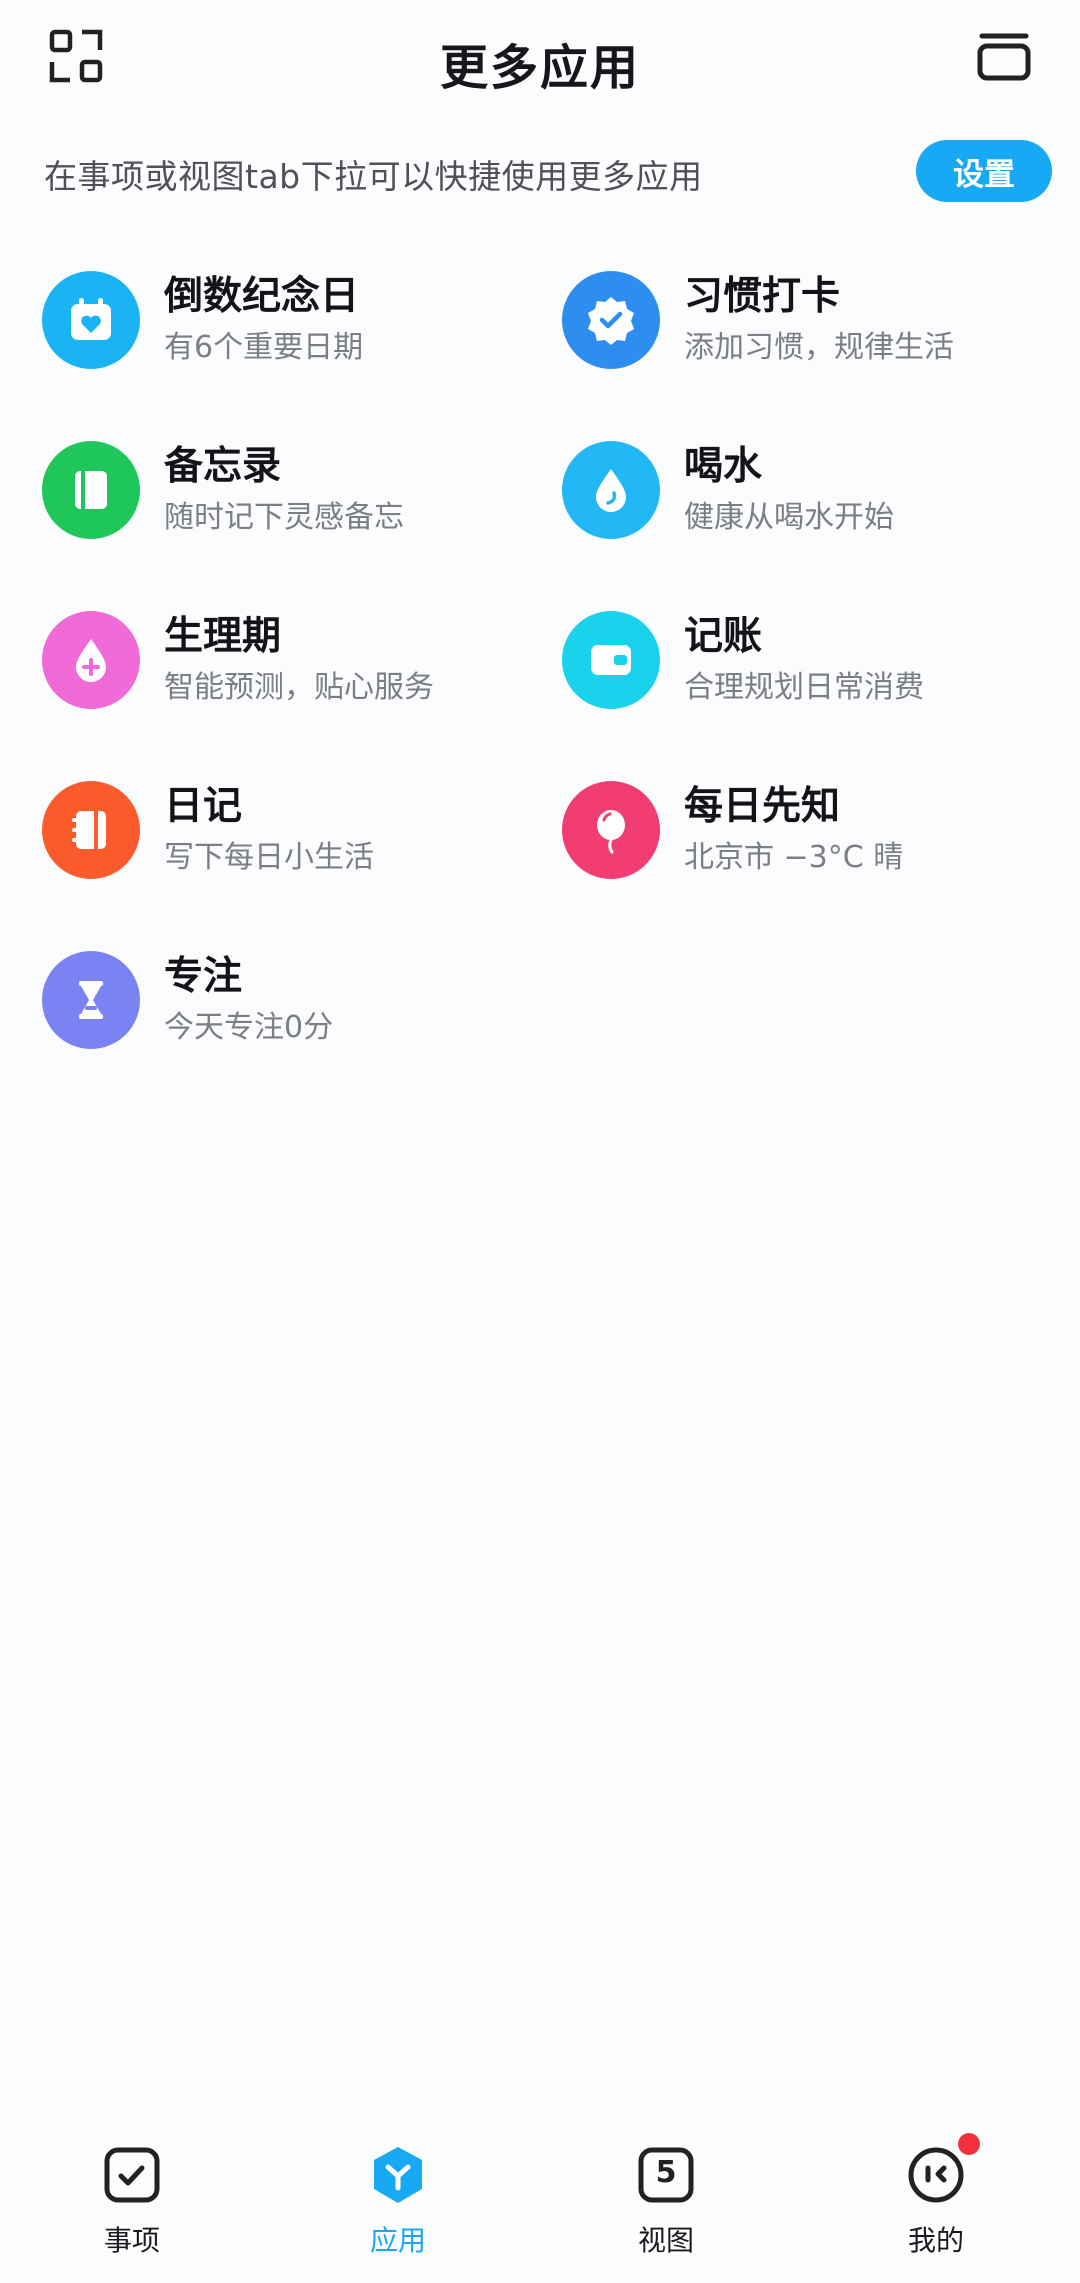 The width and height of the screenshot is (1080, 2283). Describe the element at coordinates (132, 2175) in the screenshot. I see `checkbox-icon` at that location.